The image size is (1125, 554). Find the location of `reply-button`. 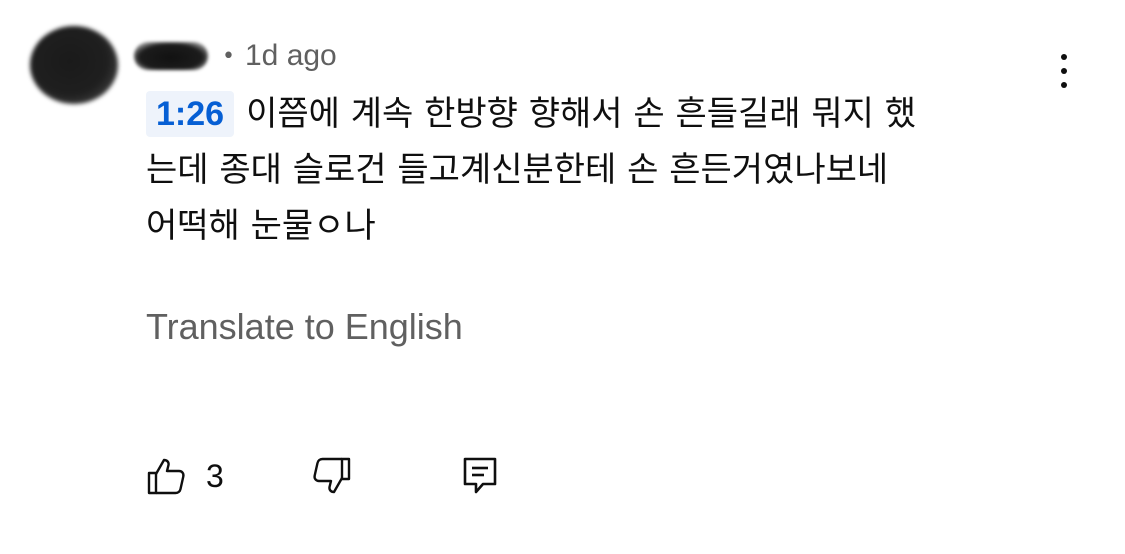

reply-button is located at coordinates (480, 476).